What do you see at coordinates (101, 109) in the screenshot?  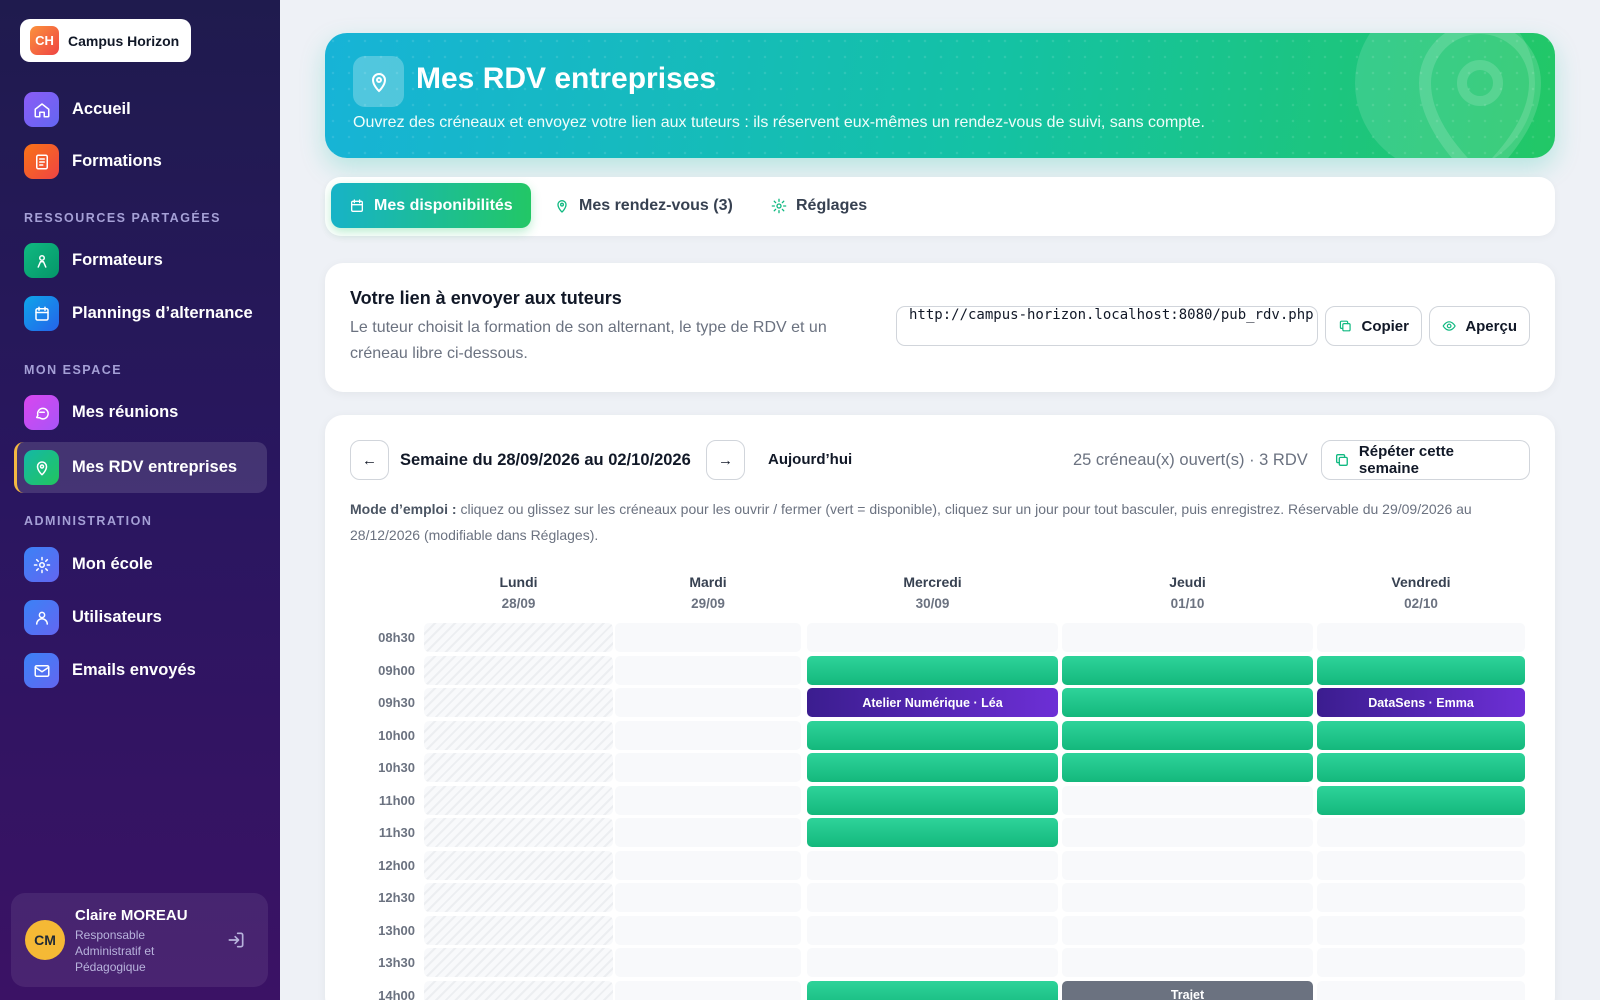 I see `sidebar-item-label: Accueil` at bounding box center [101, 109].